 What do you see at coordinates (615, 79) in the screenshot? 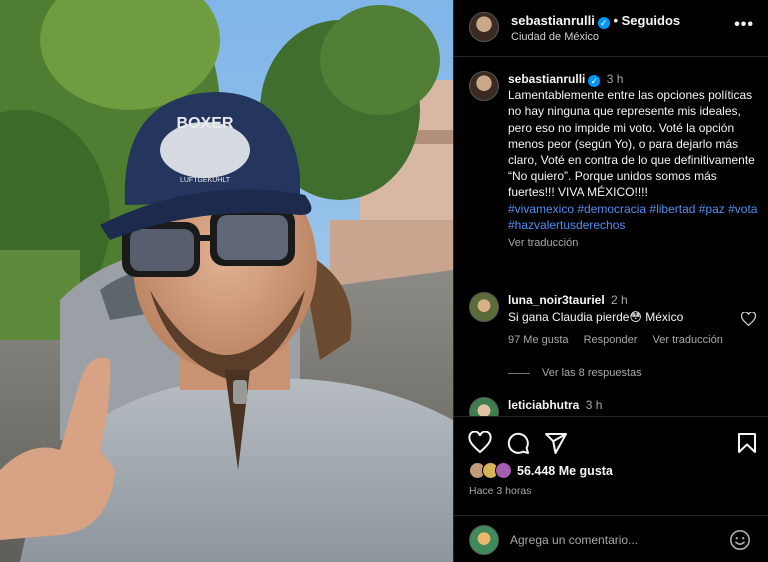
I see `caption-time: 3 h` at bounding box center [615, 79].